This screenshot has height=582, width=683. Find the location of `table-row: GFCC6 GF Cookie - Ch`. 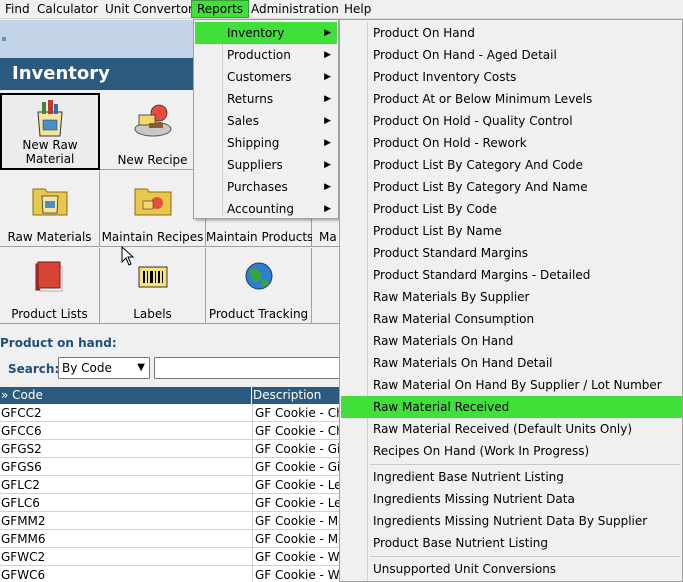

table-row: GFCC6 GF Cookie - Ch is located at coordinates (170, 431).